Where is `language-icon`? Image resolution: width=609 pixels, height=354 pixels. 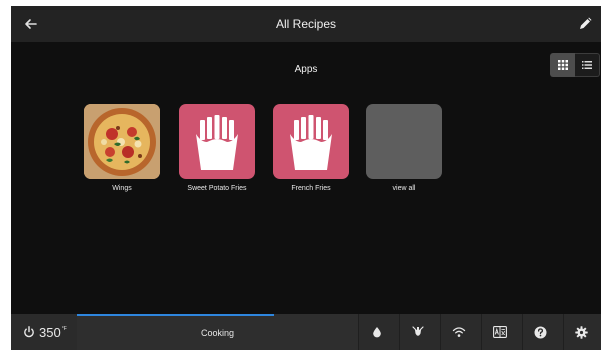
language-icon is located at coordinates (499, 332).